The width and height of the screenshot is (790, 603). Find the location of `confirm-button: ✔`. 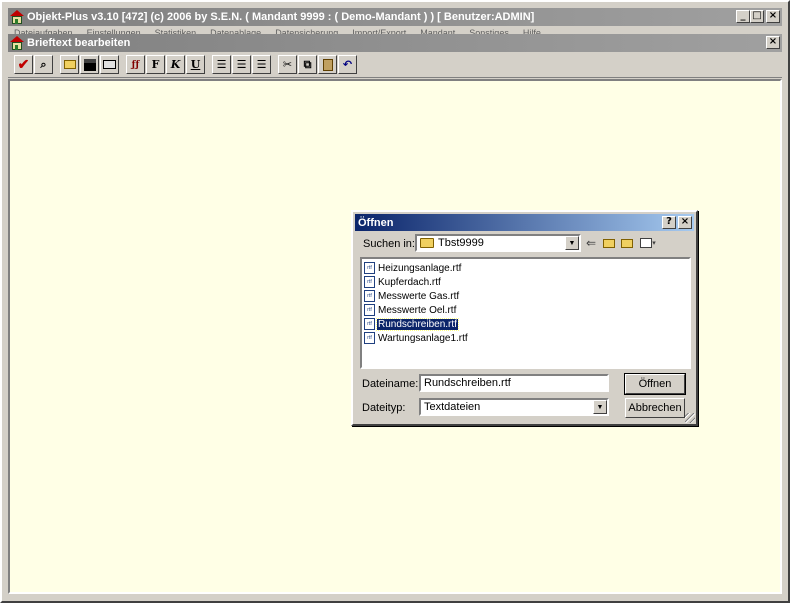

confirm-button: ✔ is located at coordinates (23, 64).